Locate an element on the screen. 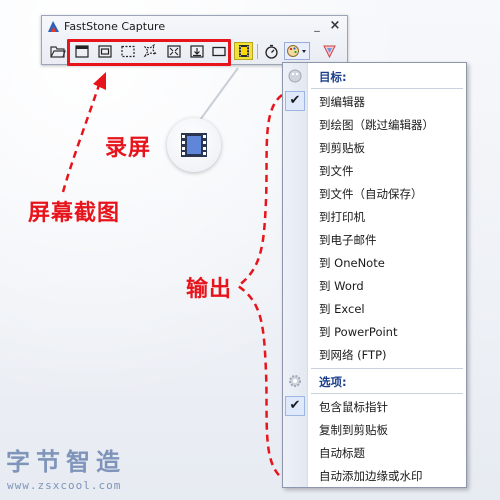  timer-icon is located at coordinates (271, 51).